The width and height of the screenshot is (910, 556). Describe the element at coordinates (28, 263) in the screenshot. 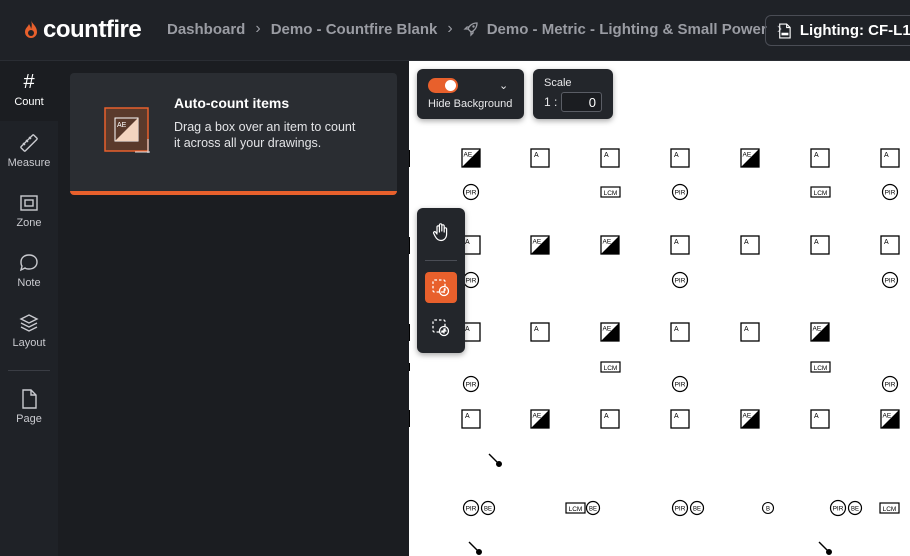

I see `speech-bubble-icon` at that location.